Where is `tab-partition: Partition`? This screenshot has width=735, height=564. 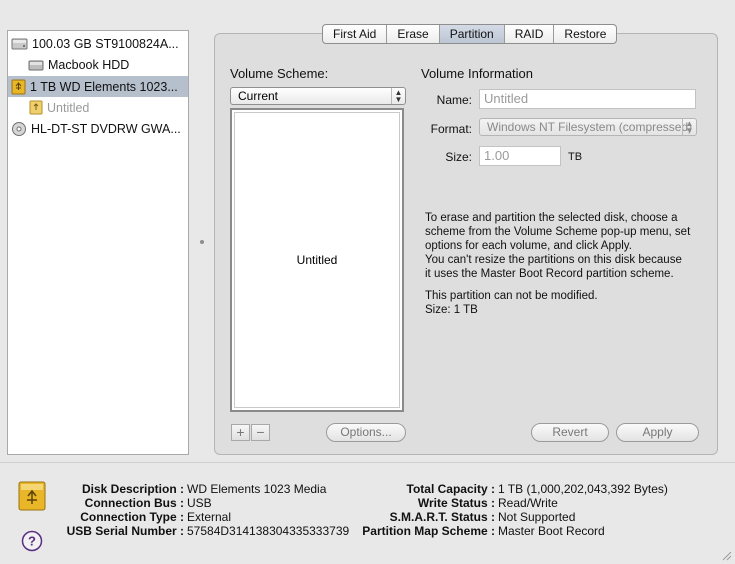
tab-partition: Partition is located at coordinates (472, 34).